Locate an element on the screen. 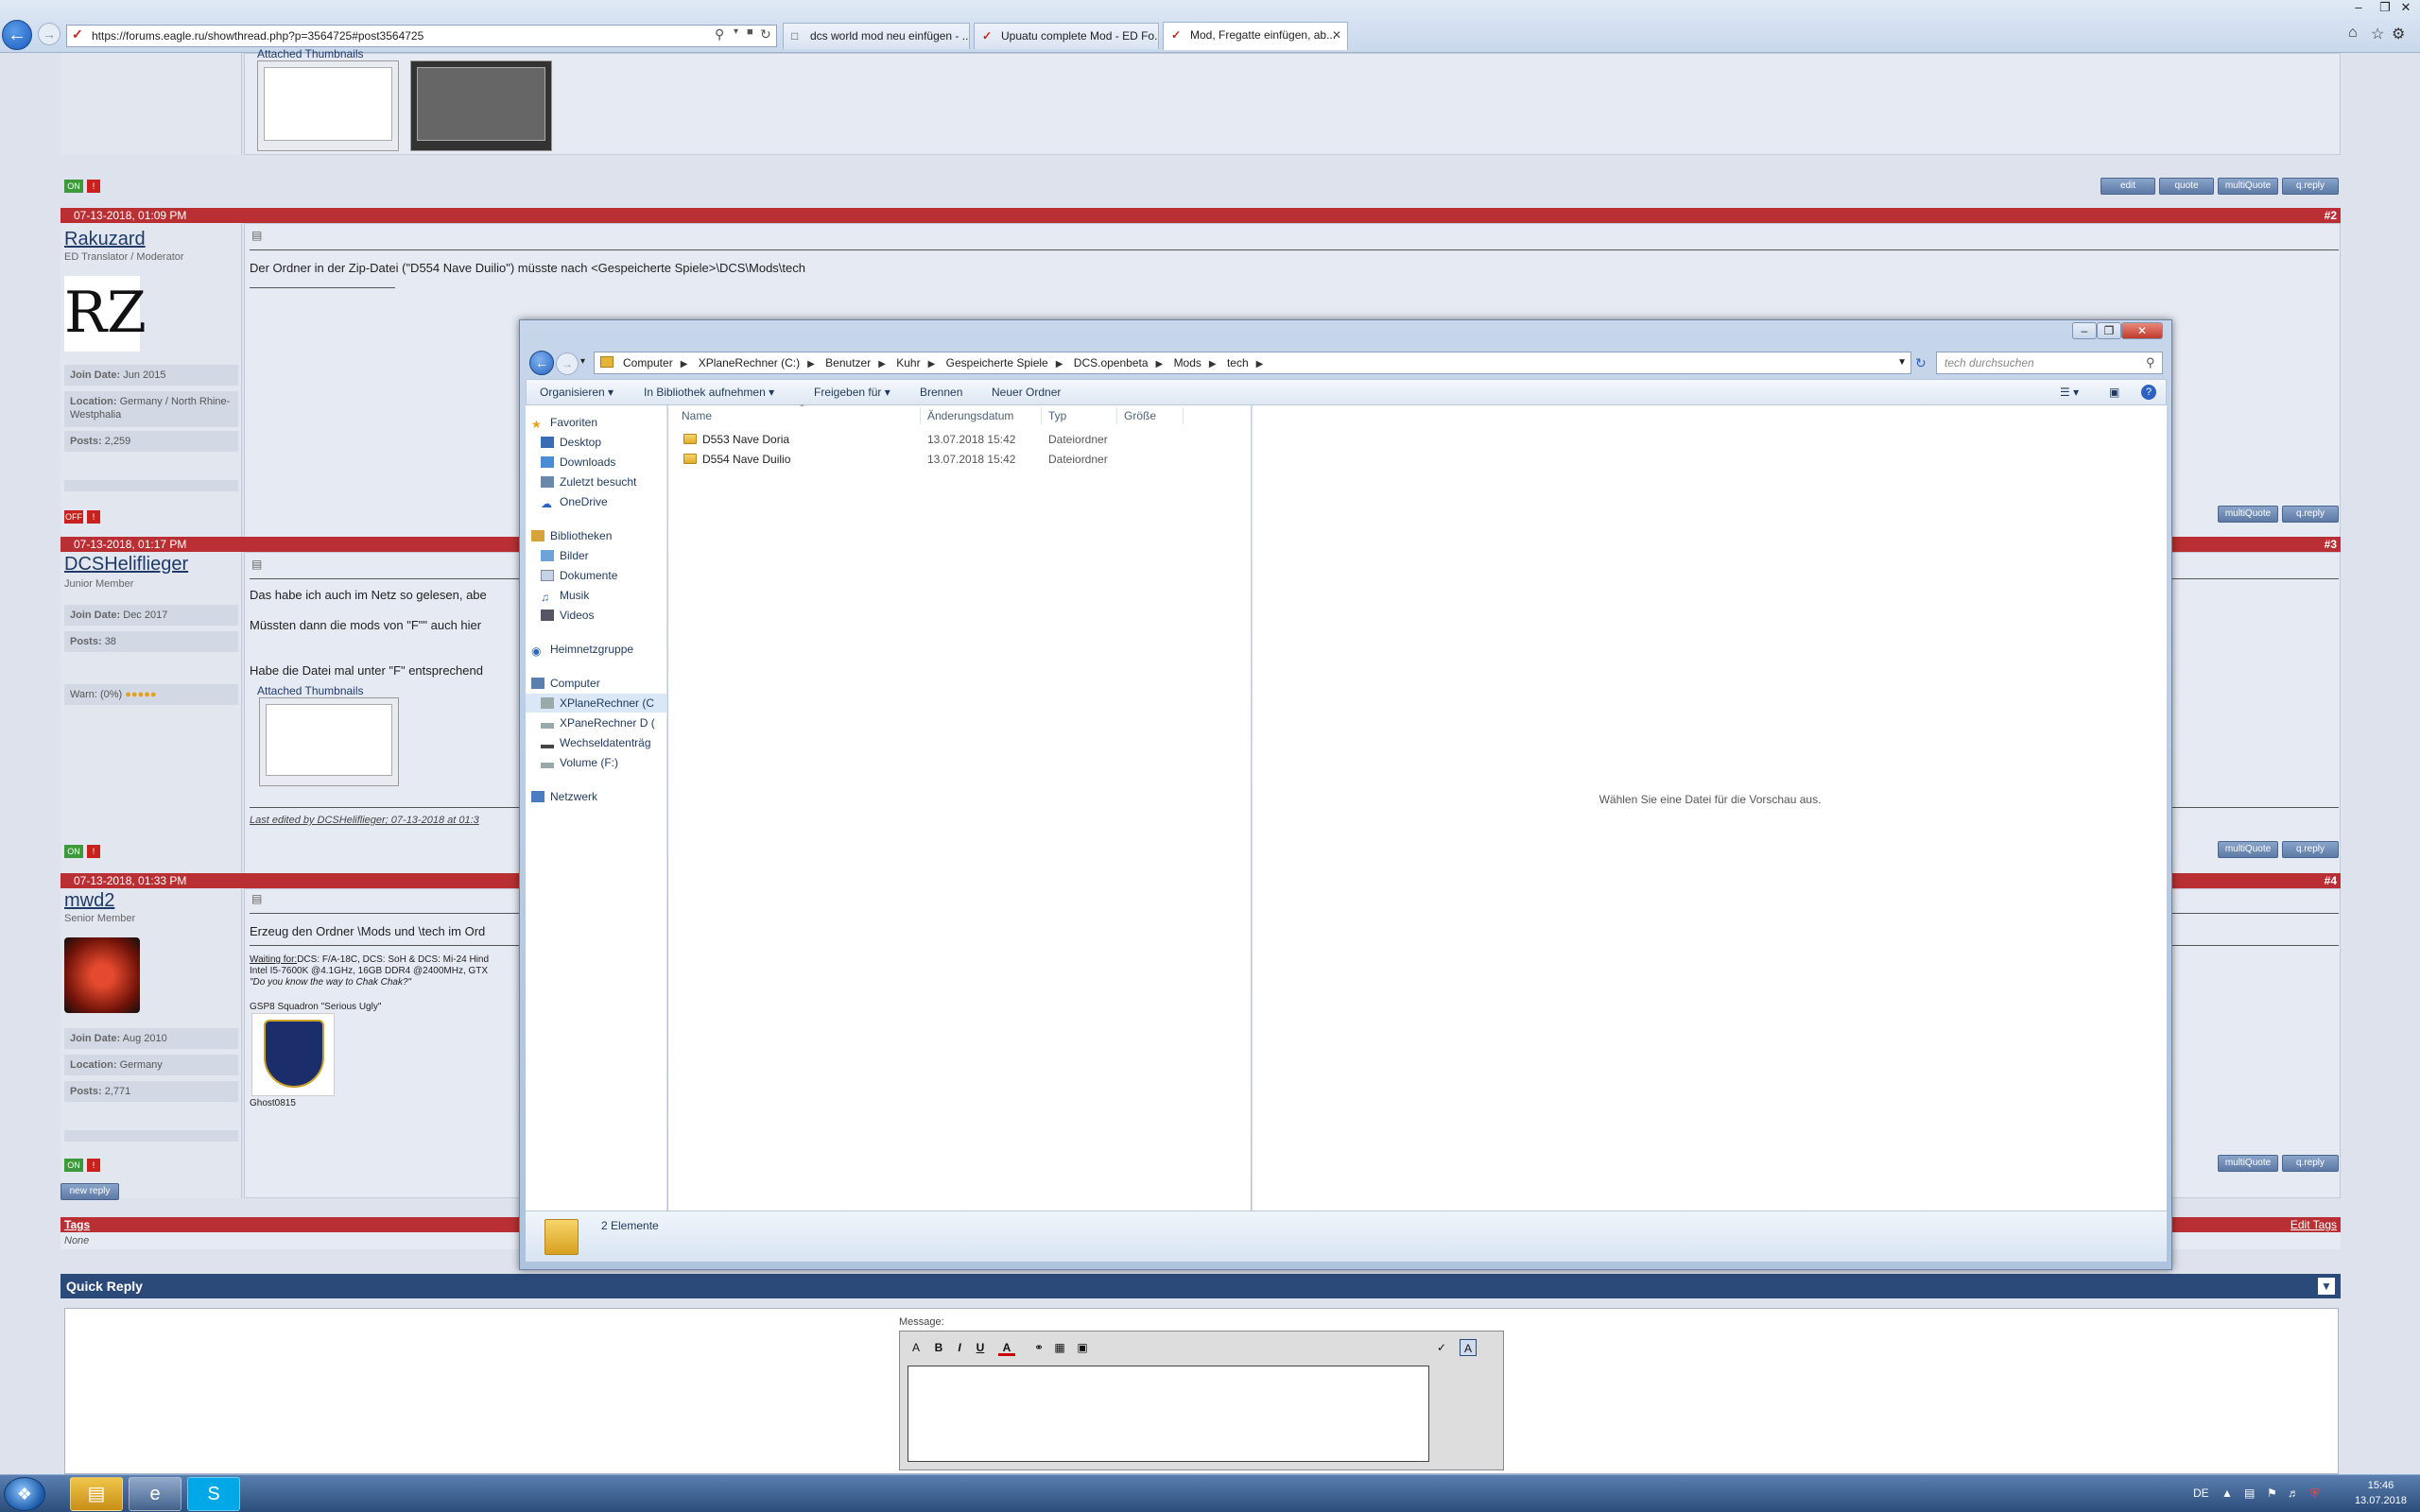 This screenshot has height=1512, width=2420. nav-drive-f: Volume (F:) is located at coordinates (596, 762).